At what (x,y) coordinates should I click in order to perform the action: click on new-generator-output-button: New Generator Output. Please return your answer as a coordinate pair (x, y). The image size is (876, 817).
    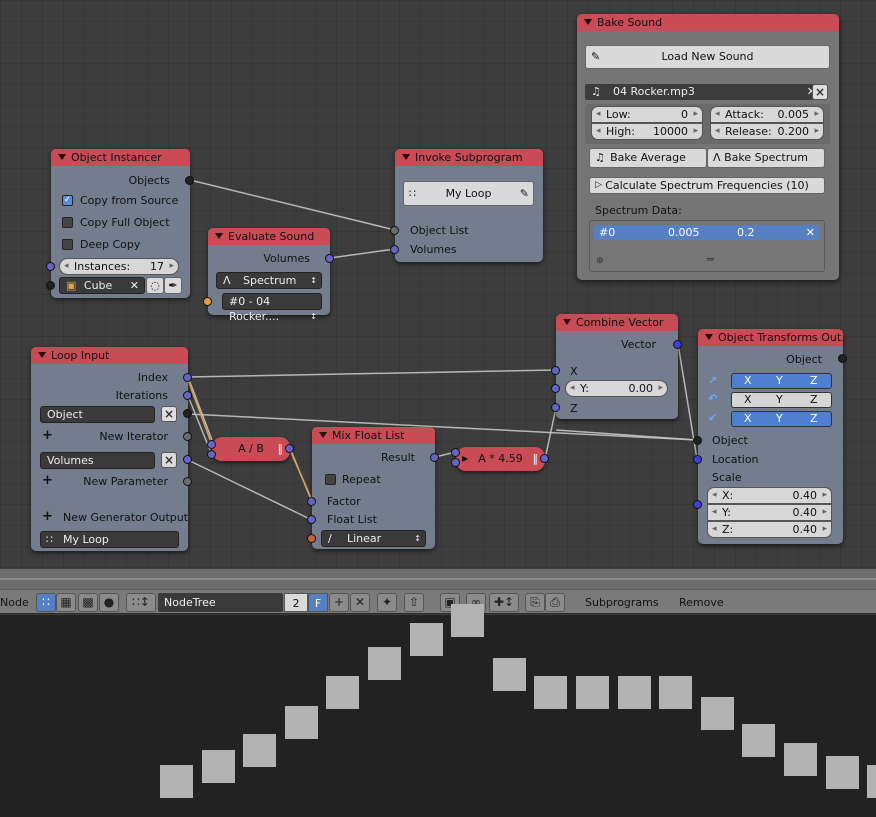
    Looking at the image, I should click on (125, 517).